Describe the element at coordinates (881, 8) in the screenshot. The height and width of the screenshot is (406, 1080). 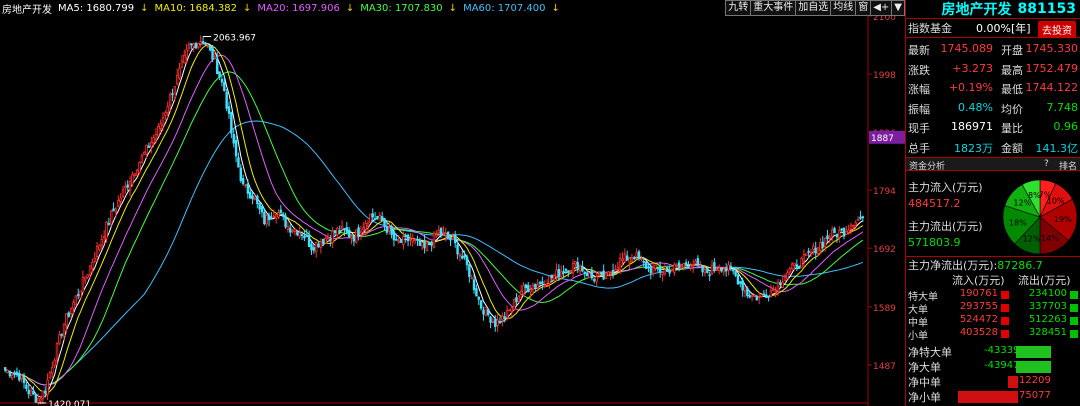
I see `sound-icon: ◀+` at that location.